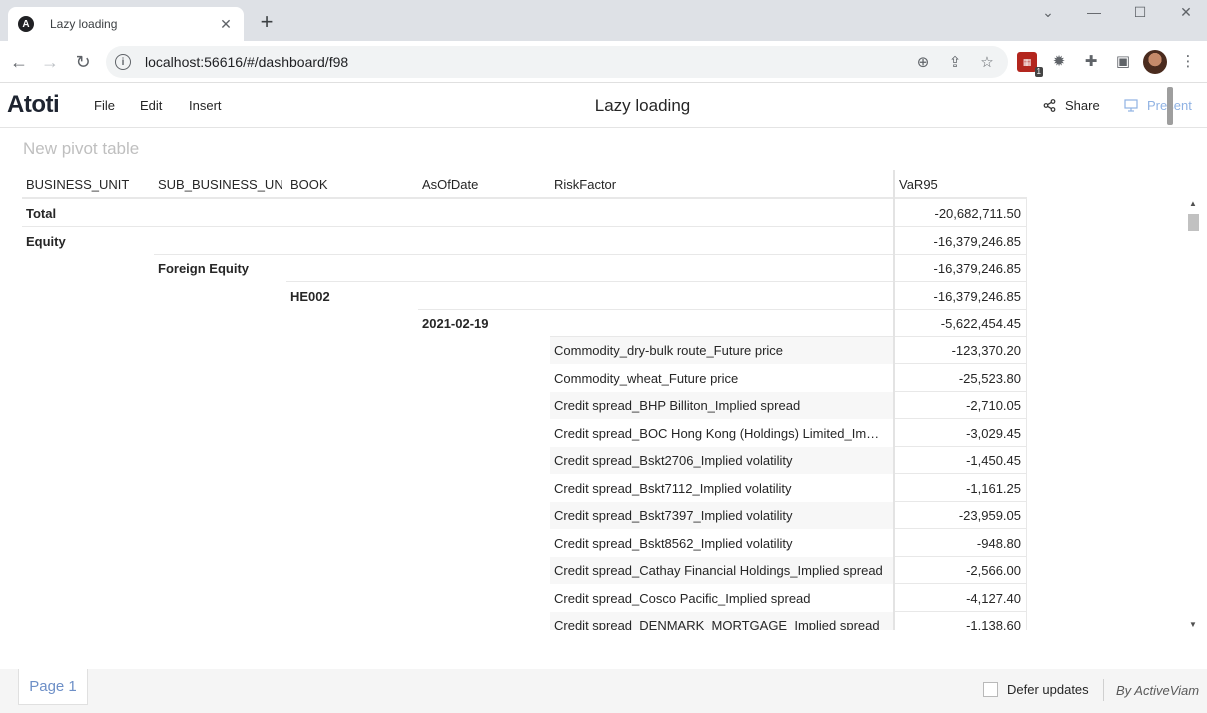  What do you see at coordinates (284, 268) in the screenshot?
I see `row-header-cell: Foreign Equity` at bounding box center [284, 268].